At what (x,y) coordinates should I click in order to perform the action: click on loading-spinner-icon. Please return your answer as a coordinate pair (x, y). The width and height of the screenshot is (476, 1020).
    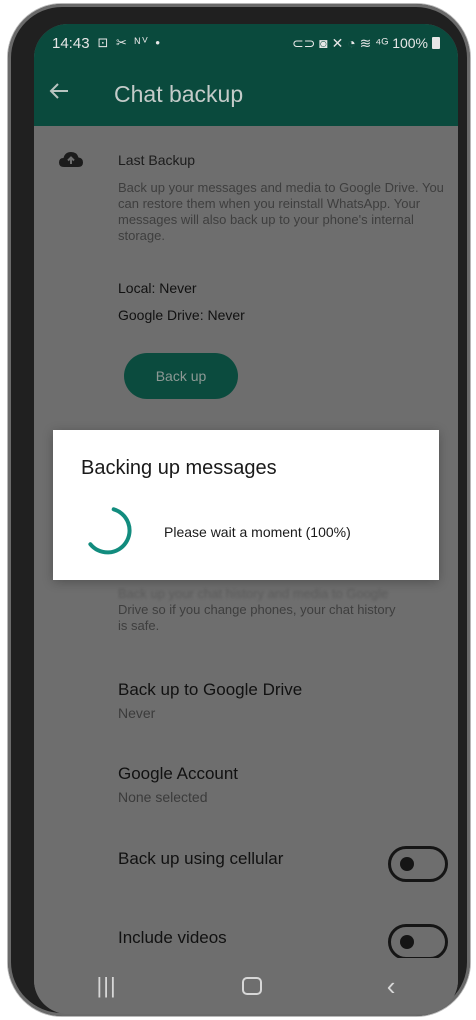
    Looking at the image, I should click on (110, 531).